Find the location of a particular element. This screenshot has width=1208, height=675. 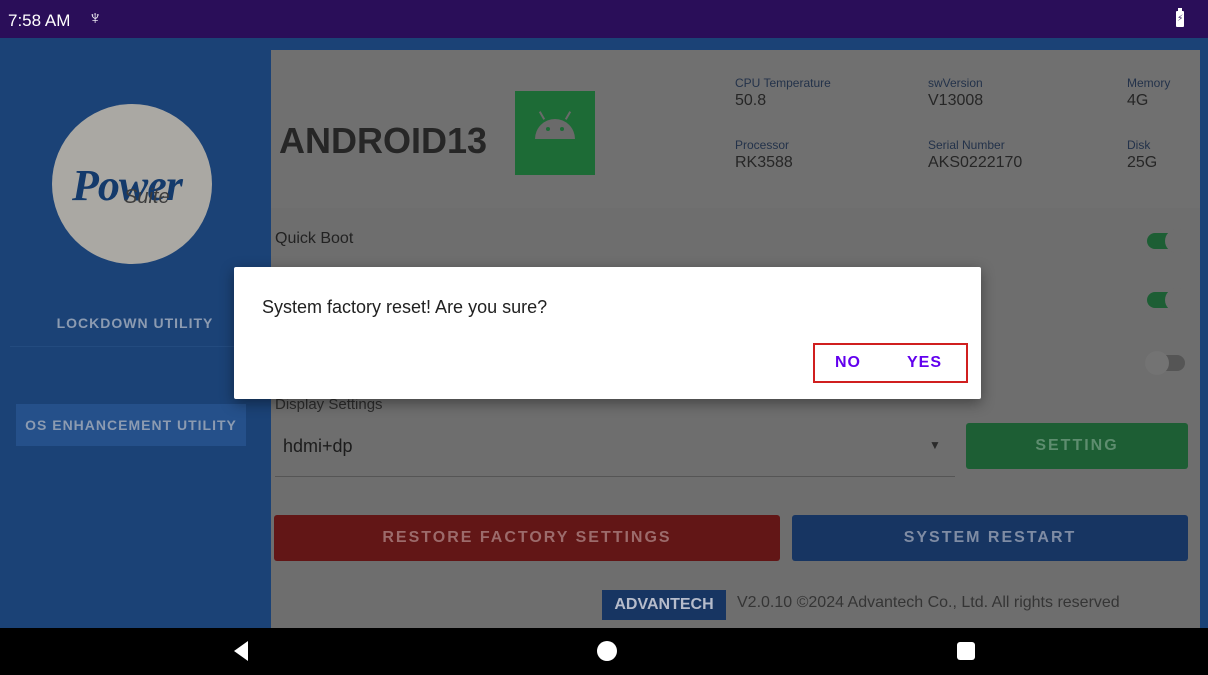

no-button: NO is located at coordinates (848, 363).